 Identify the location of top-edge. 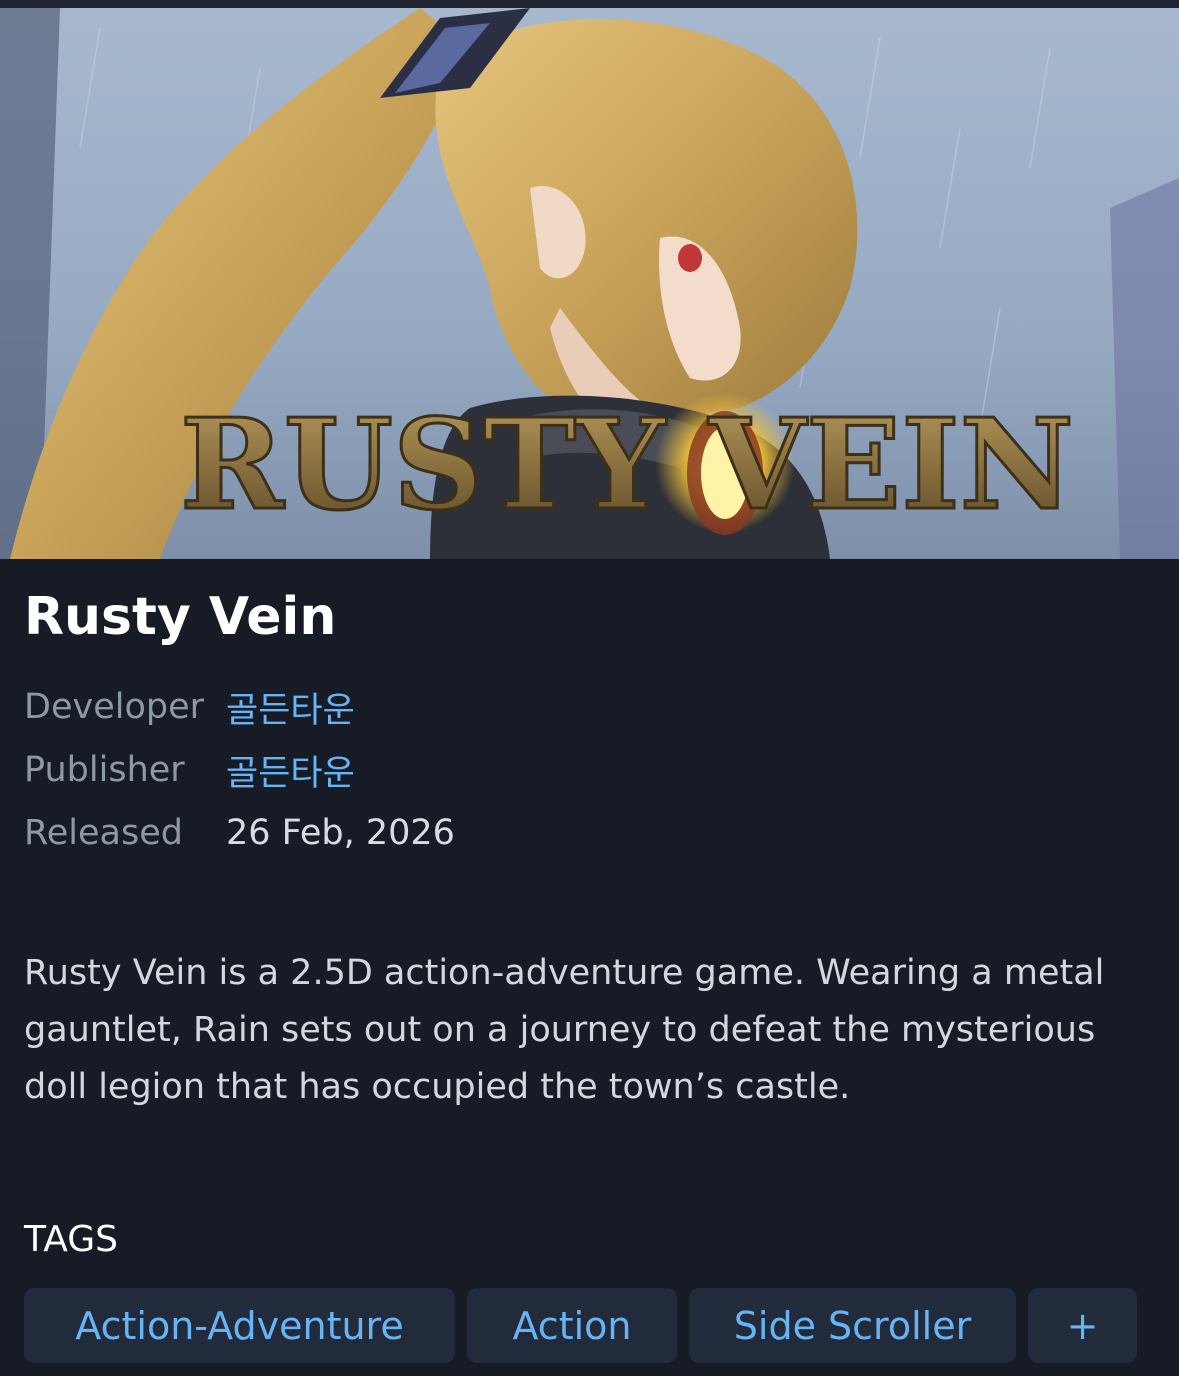
(589, 4).